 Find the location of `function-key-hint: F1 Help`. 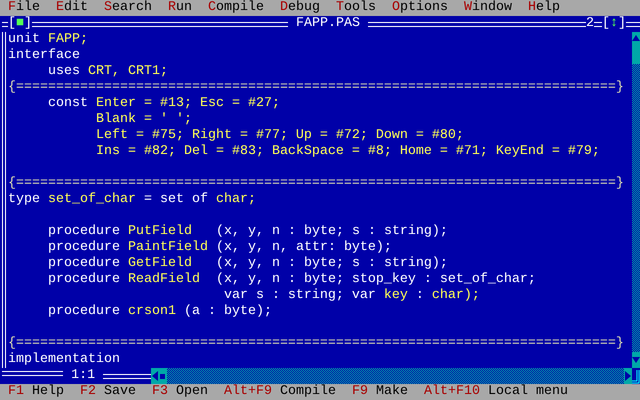

function-key-hint: F1 Help is located at coordinates (36, 392).